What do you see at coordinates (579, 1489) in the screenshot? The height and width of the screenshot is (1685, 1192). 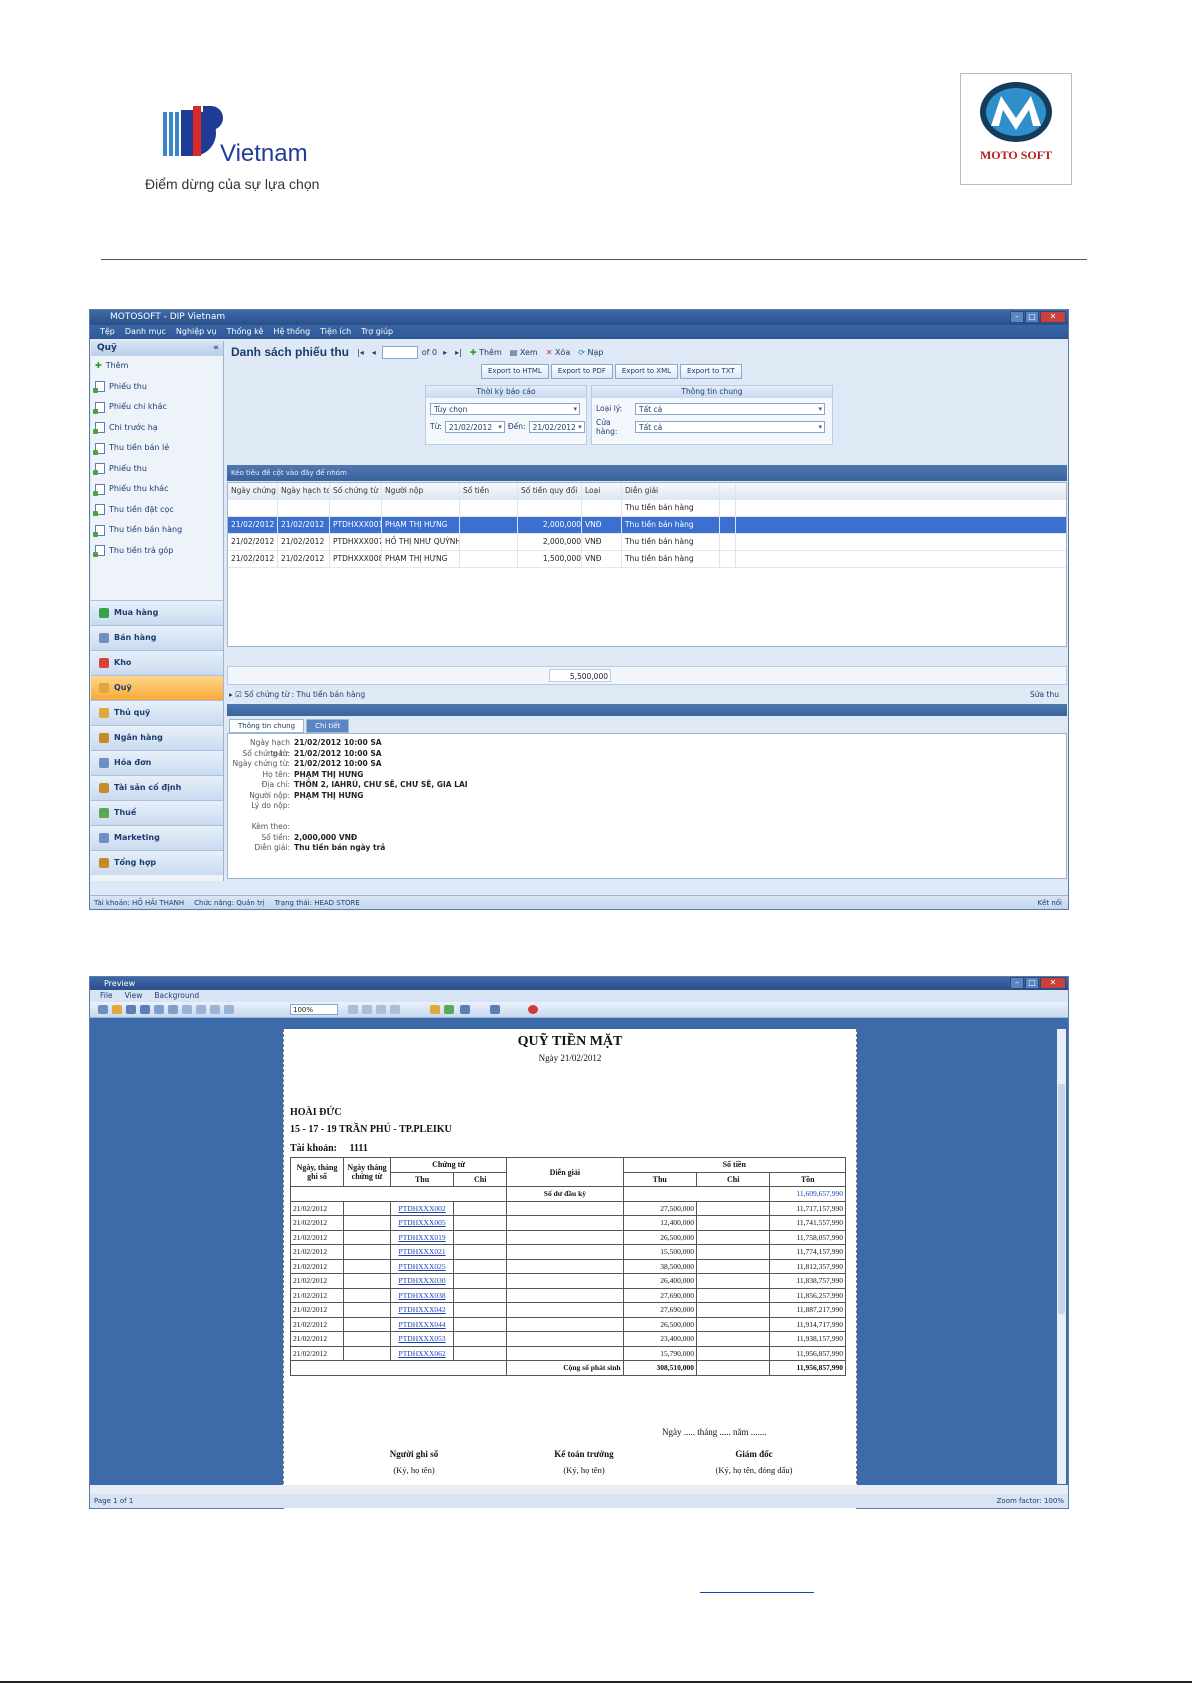 I see `horizontal-scrollbar` at bounding box center [579, 1489].